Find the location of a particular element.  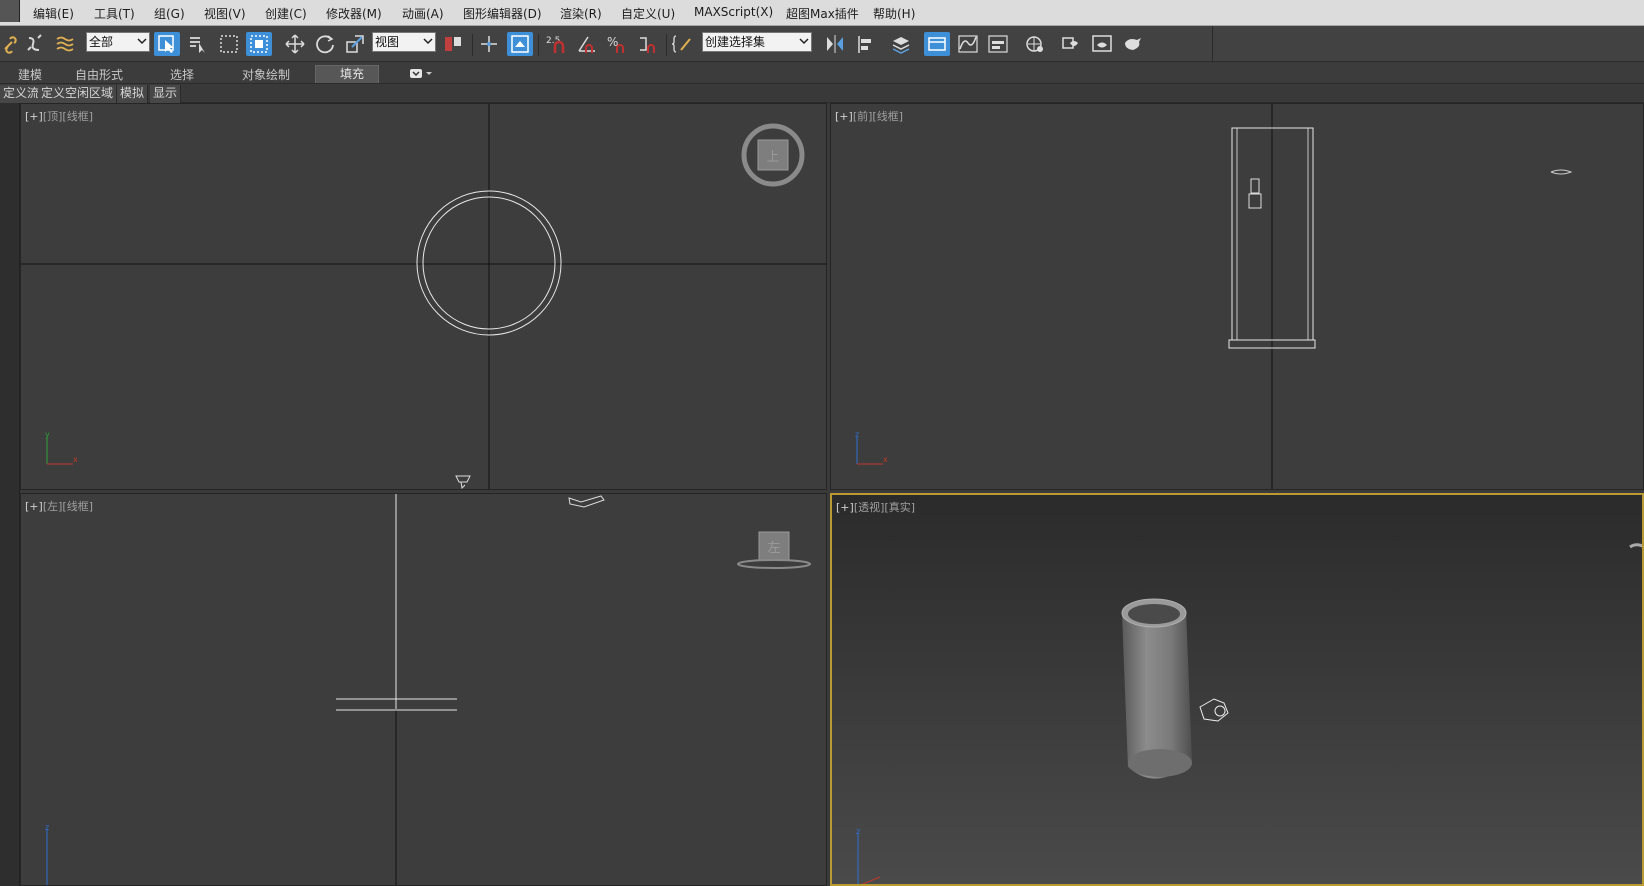

display-button: 显示 is located at coordinates (166, 94).